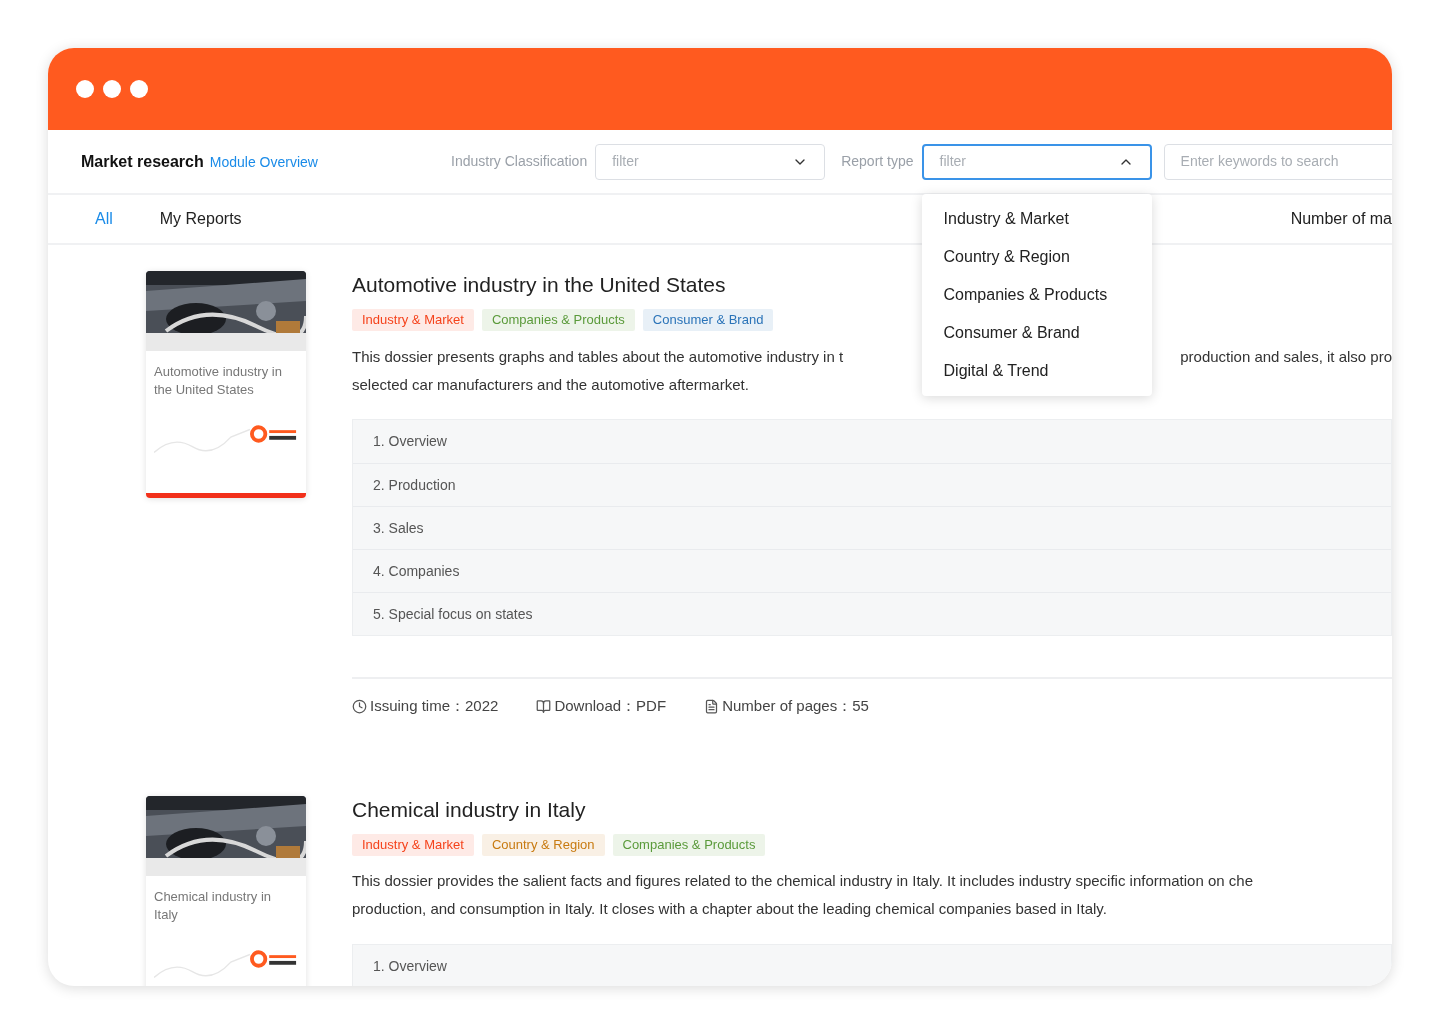  Describe the element at coordinates (1286, 356) in the screenshot. I see `description-text: production and sales, it also pro` at that location.